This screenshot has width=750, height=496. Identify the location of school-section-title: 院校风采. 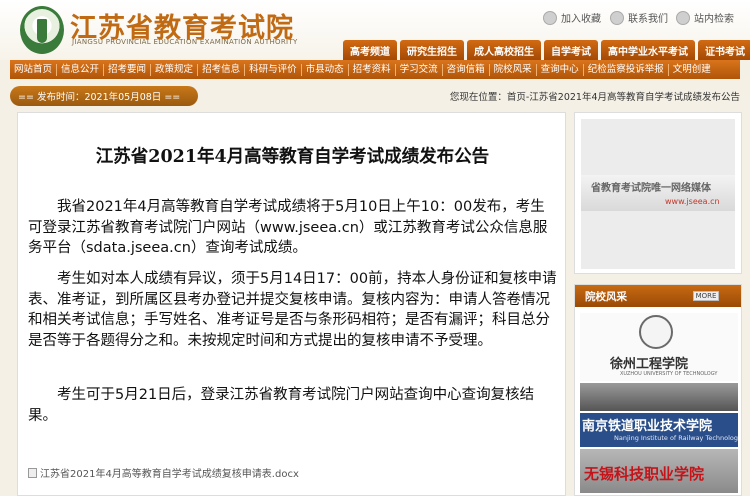
(606, 297).